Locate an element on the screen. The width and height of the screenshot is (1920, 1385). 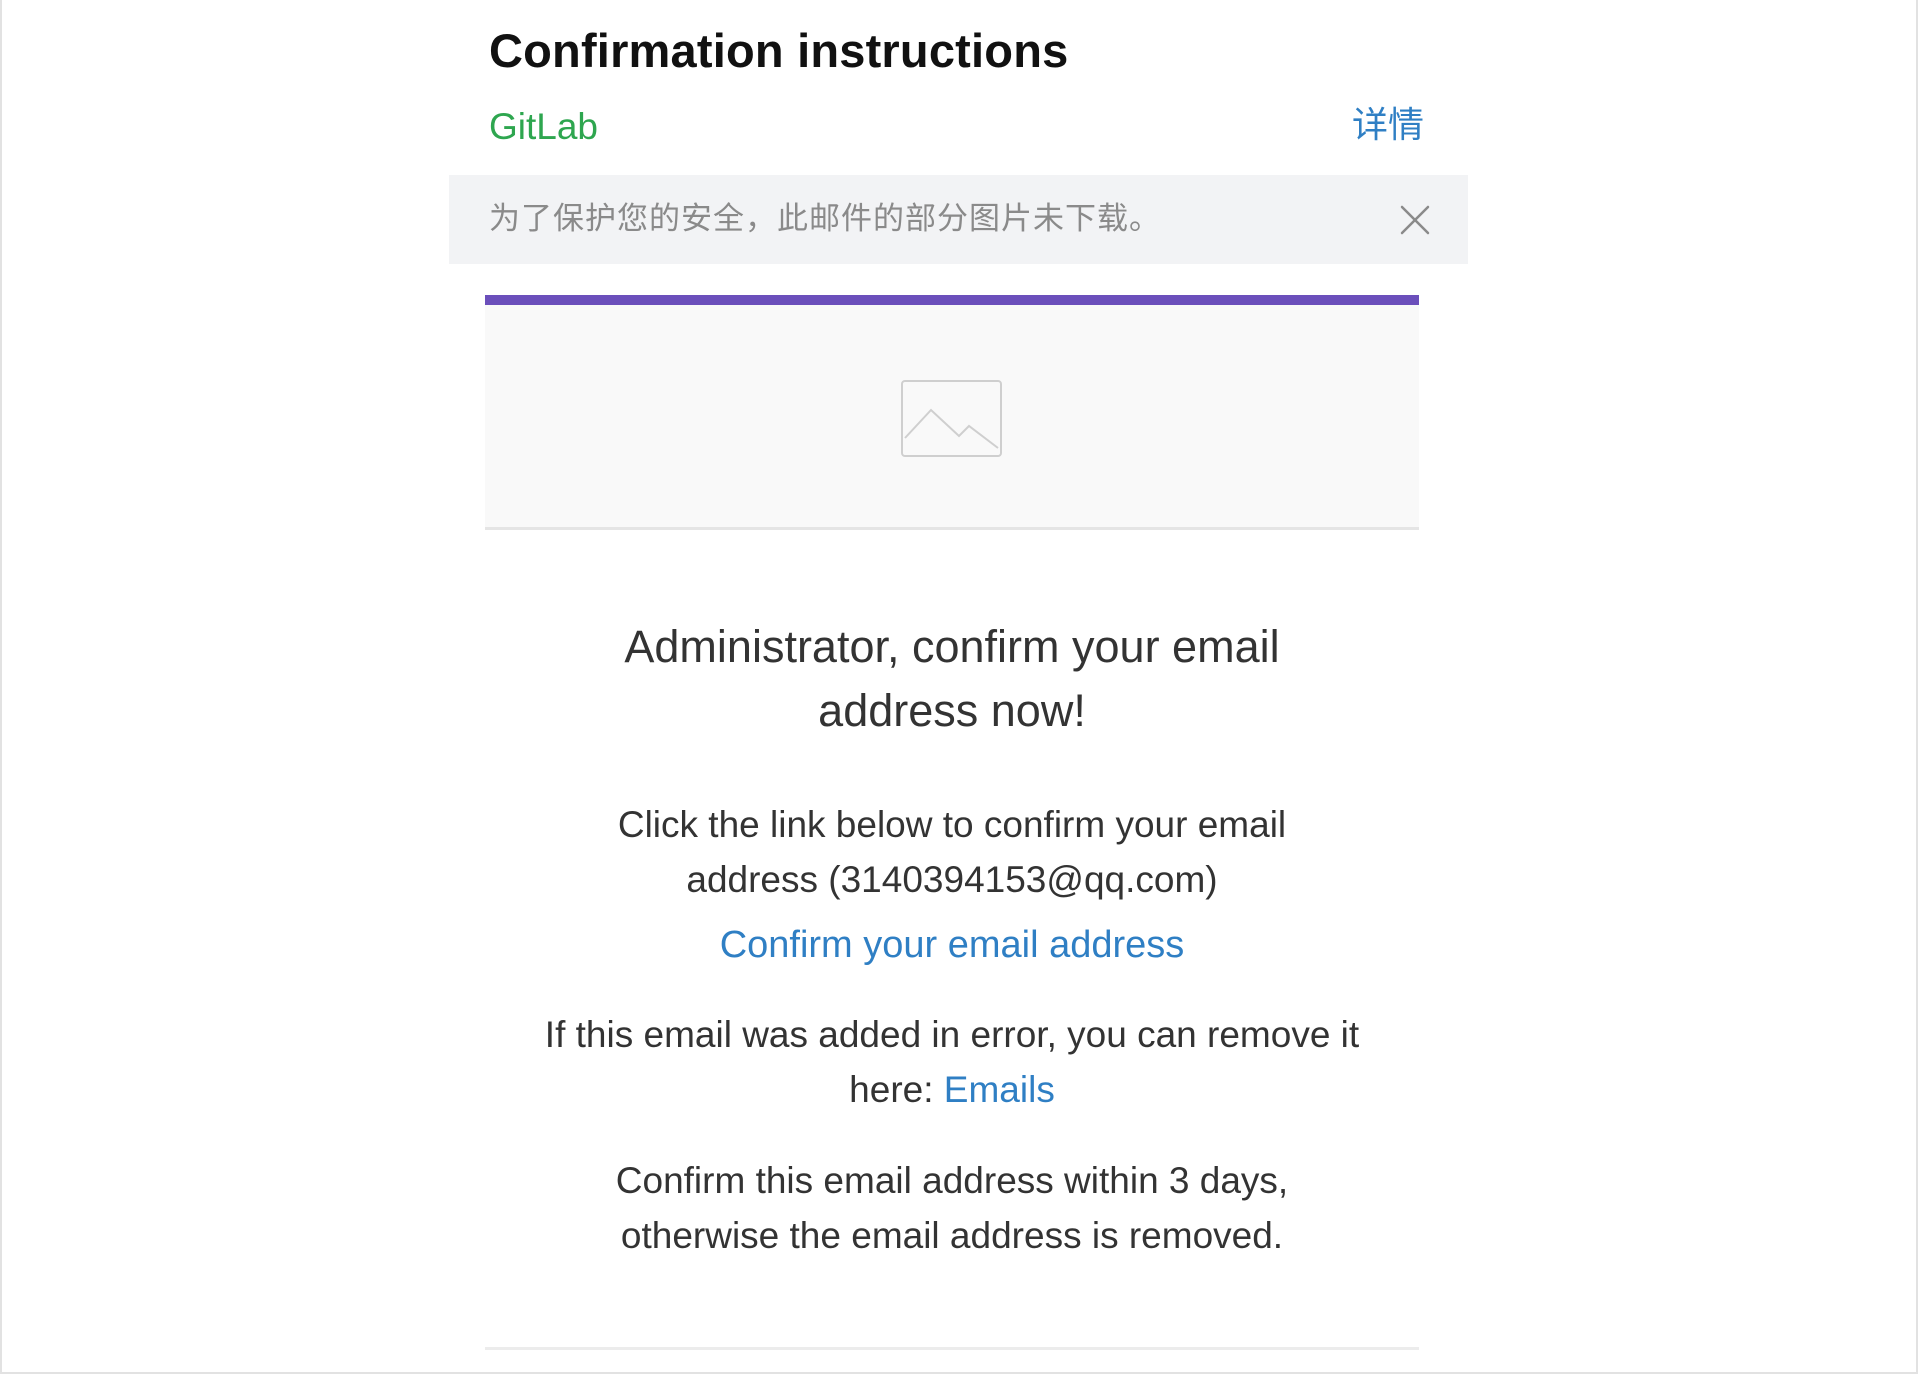
confirm-email-link: Confirm your email address is located at coordinates (952, 945).